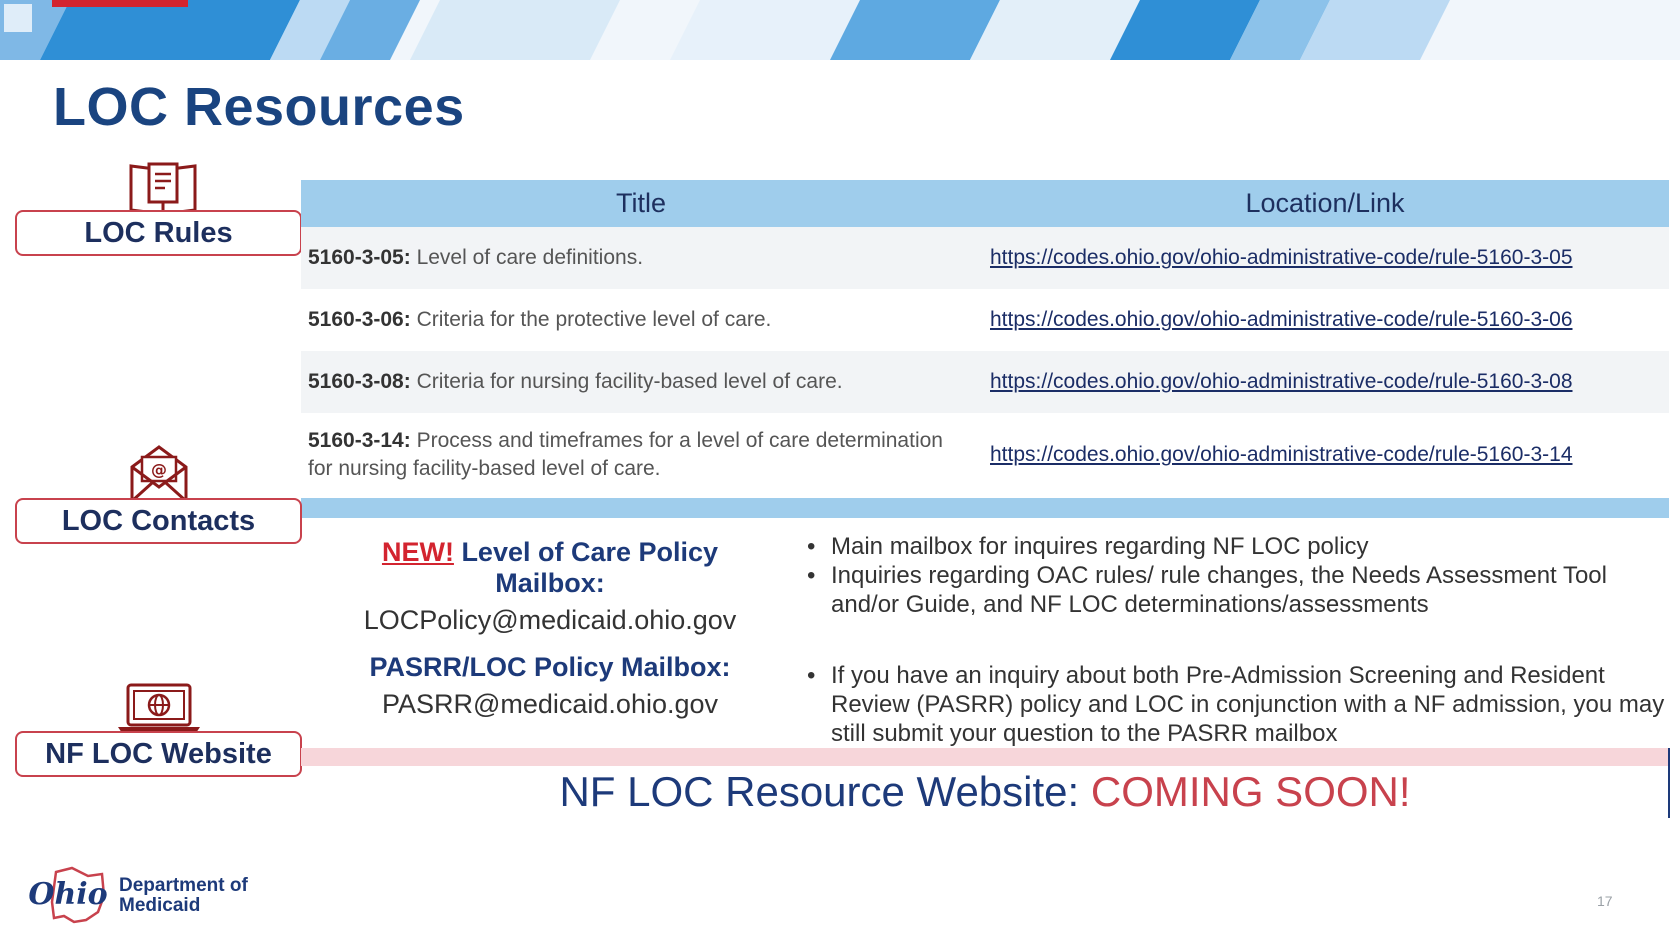  Describe the element at coordinates (359, 257) in the screenshot. I see `rule-code: 5160-3-05:` at that location.